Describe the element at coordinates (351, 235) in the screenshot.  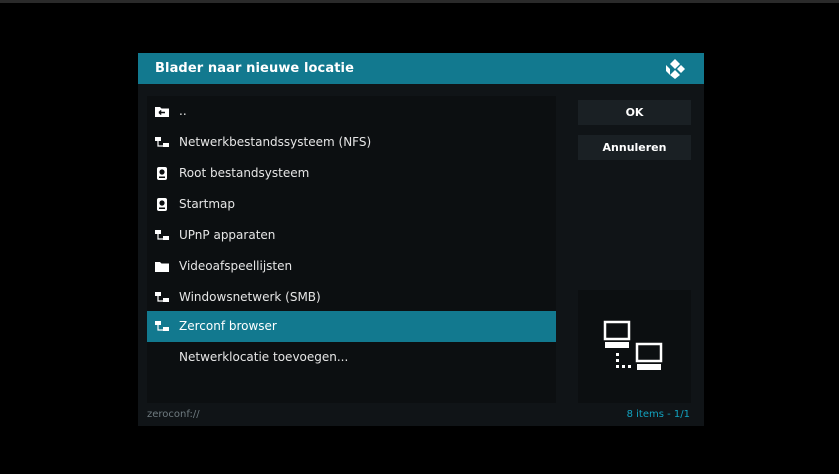
I see `list-item-upnp: UPnP apparaten` at that location.